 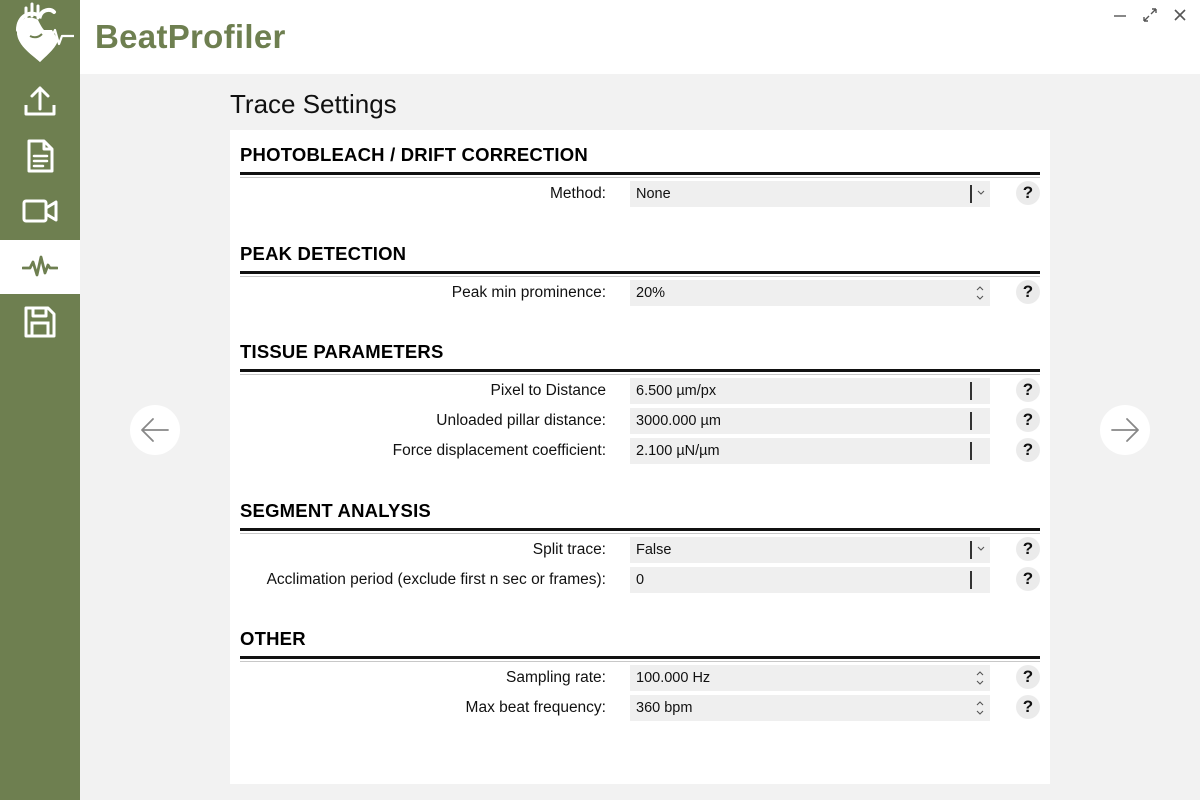 I want to click on window-controls, so click(x=1150, y=15).